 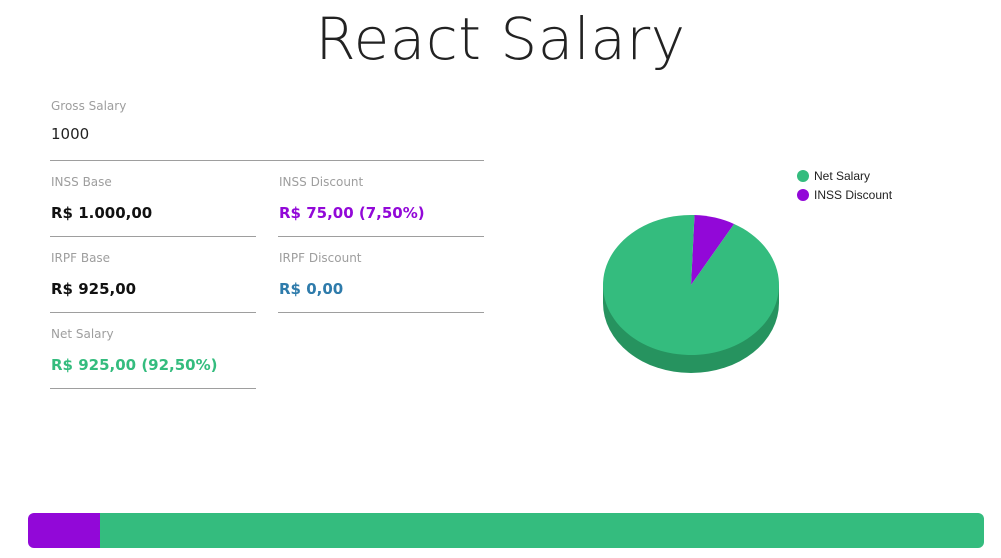 I want to click on legend-label-net-salary: Net Salary, so click(x=842, y=176).